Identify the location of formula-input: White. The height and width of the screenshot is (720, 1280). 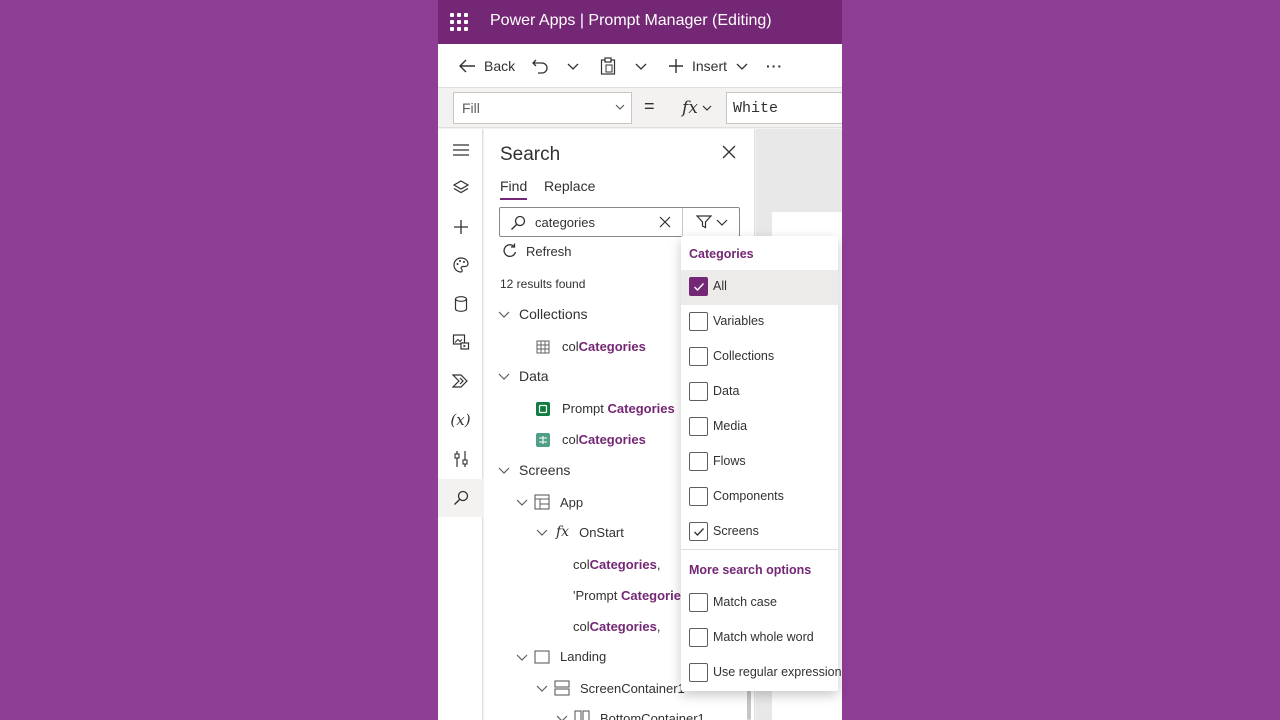
(784, 108).